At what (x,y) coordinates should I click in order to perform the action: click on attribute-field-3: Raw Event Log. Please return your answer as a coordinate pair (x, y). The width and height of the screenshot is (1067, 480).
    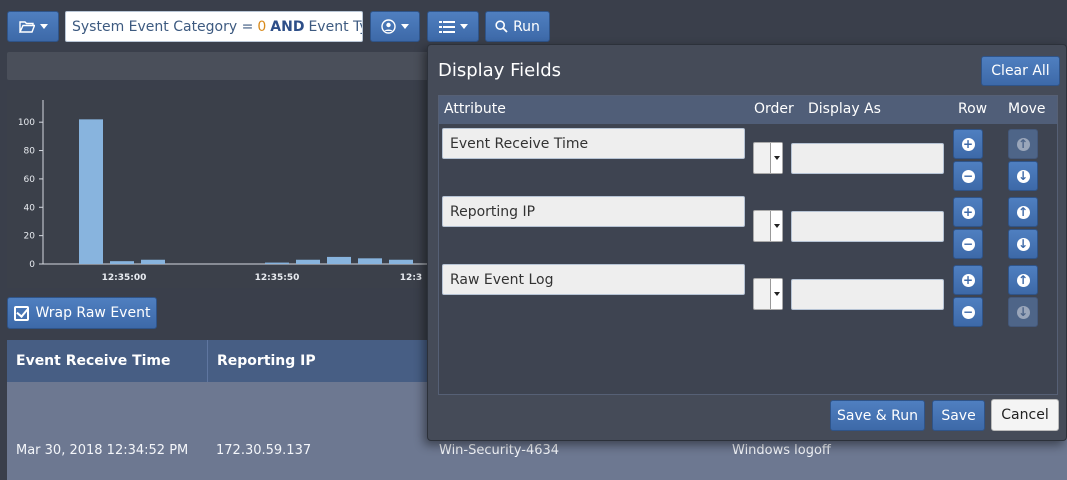
    Looking at the image, I should click on (593, 279).